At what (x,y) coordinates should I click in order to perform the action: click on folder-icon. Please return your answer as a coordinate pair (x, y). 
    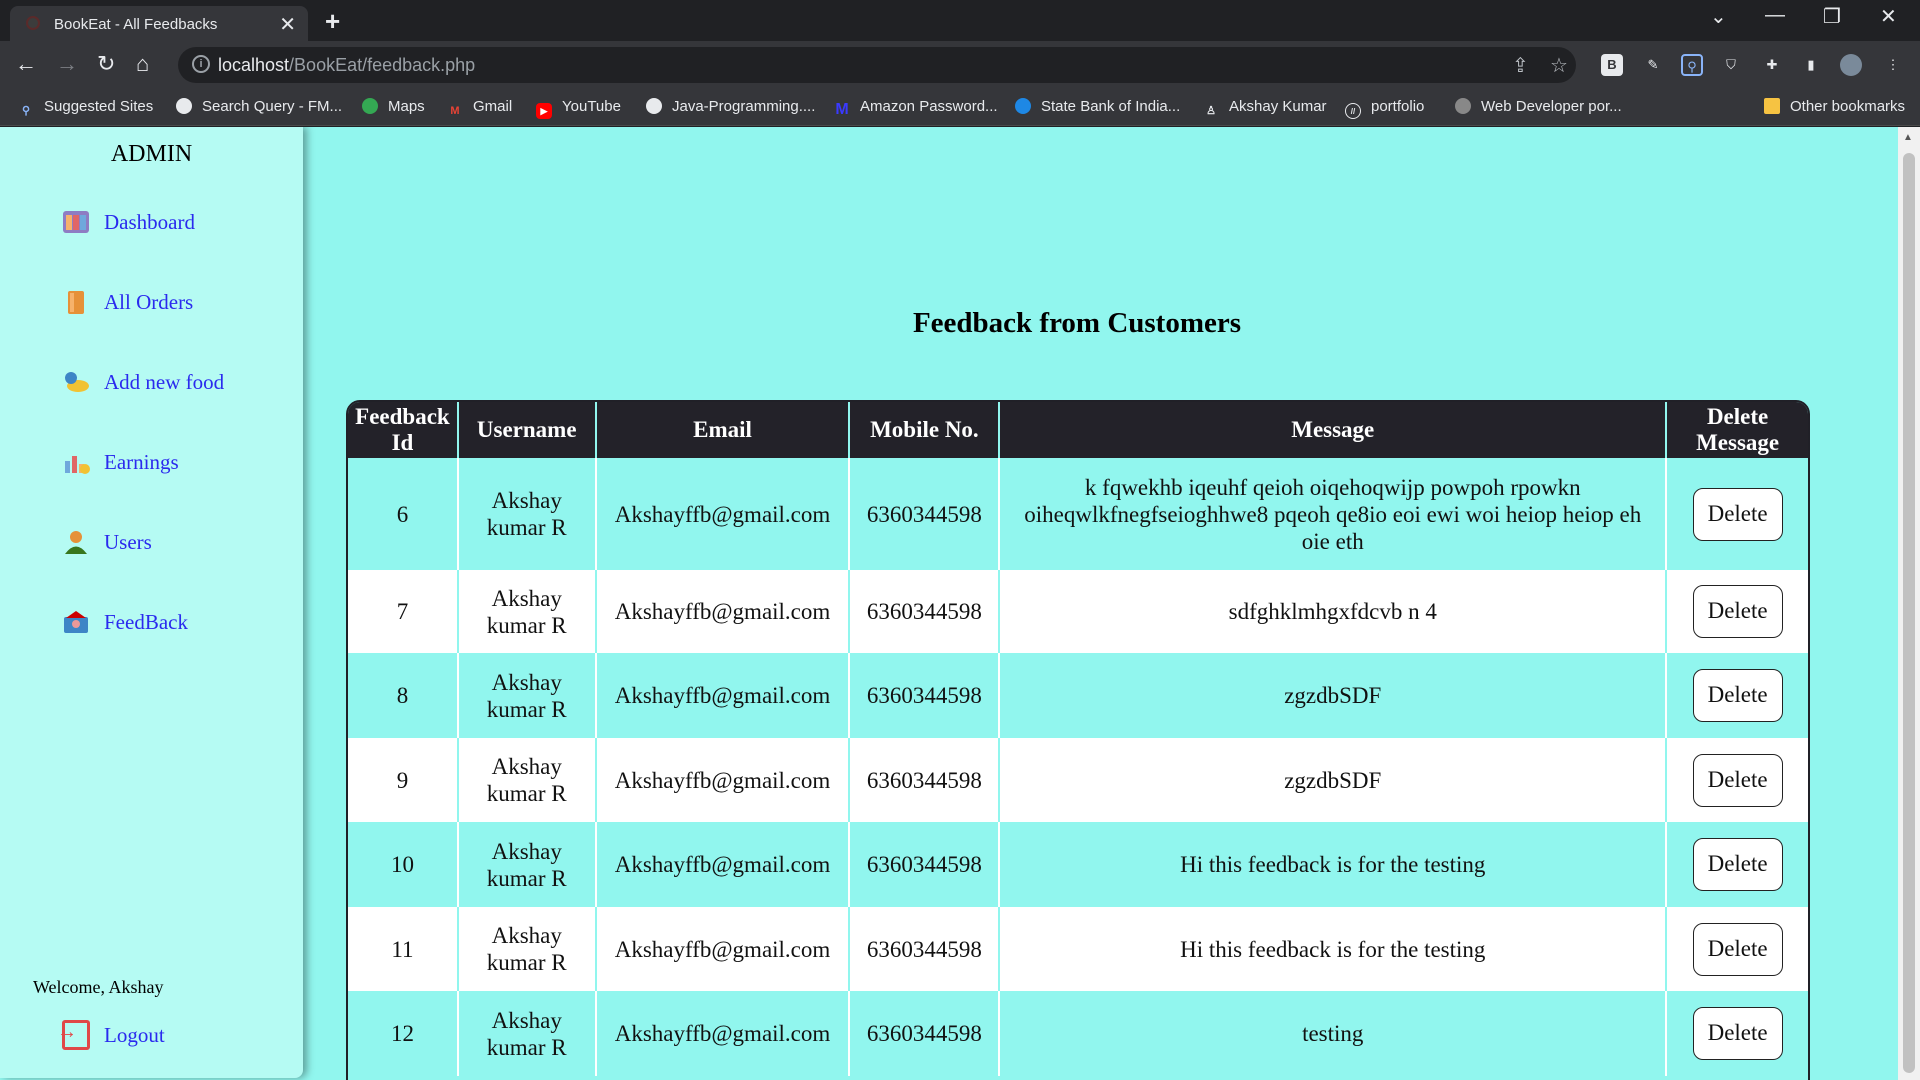
    Looking at the image, I should click on (1772, 106).